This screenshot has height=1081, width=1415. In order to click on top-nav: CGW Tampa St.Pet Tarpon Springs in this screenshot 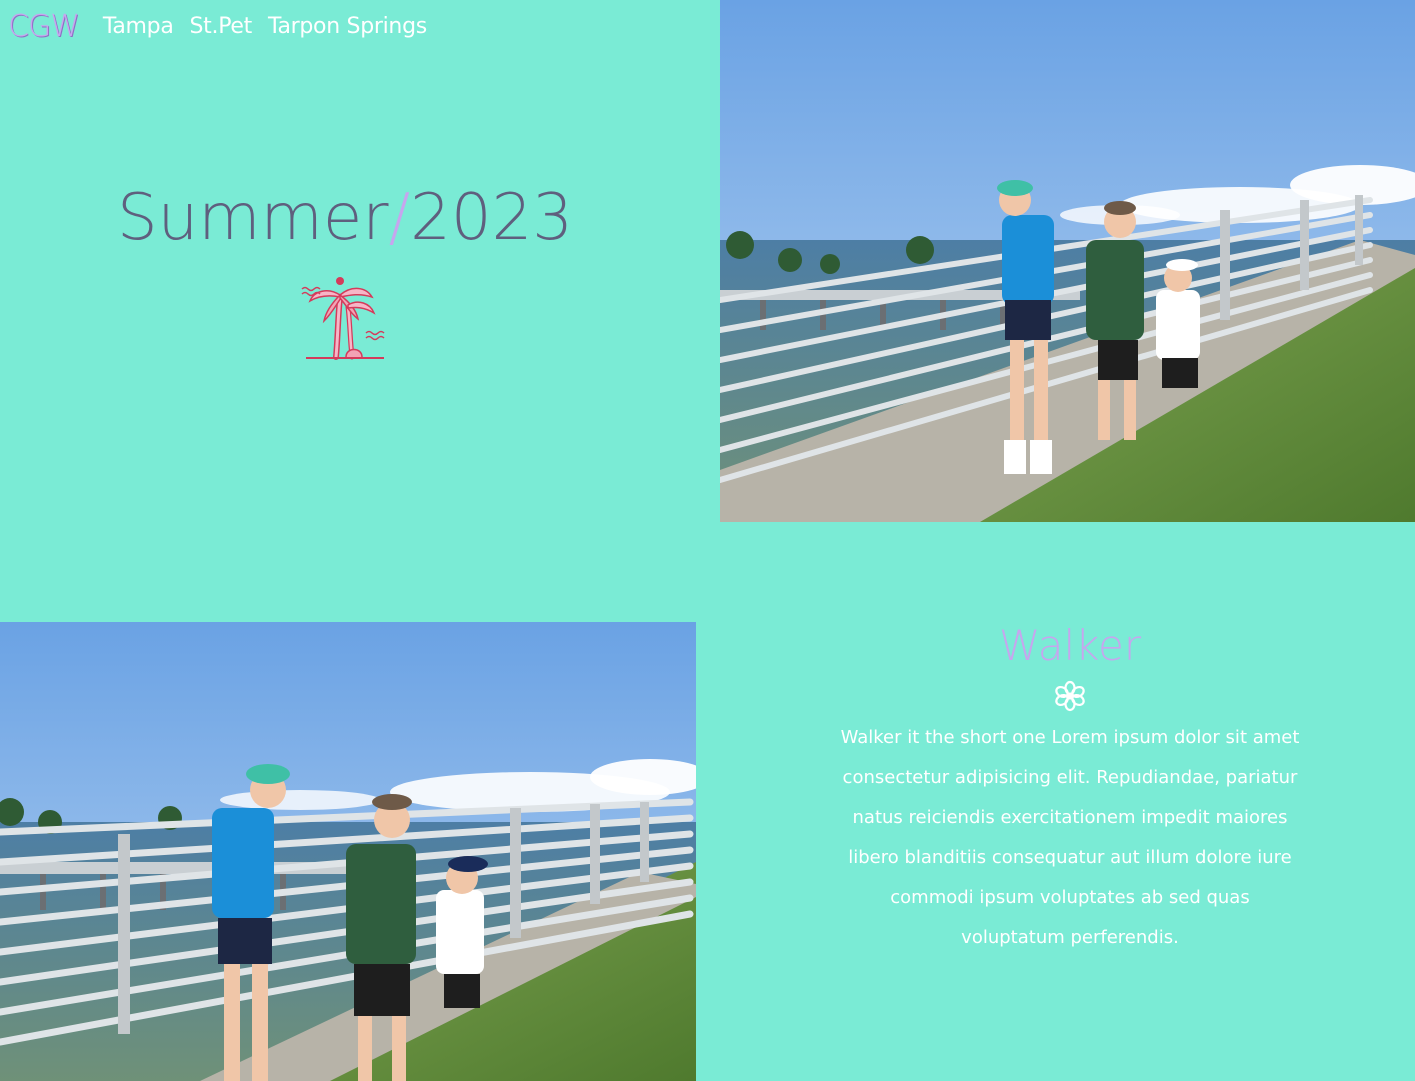, I will do `click(225, 26)`.